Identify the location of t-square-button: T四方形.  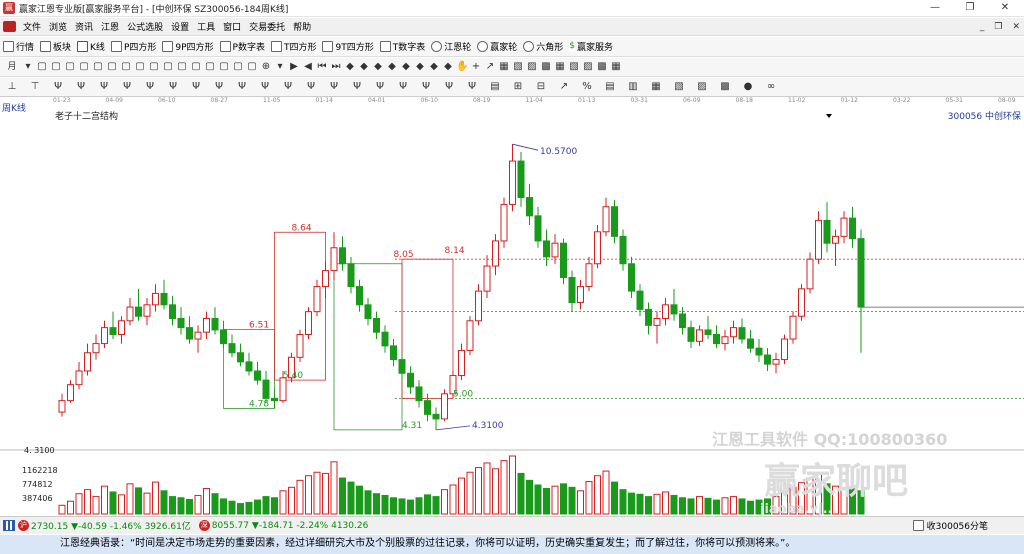
(294, 46).